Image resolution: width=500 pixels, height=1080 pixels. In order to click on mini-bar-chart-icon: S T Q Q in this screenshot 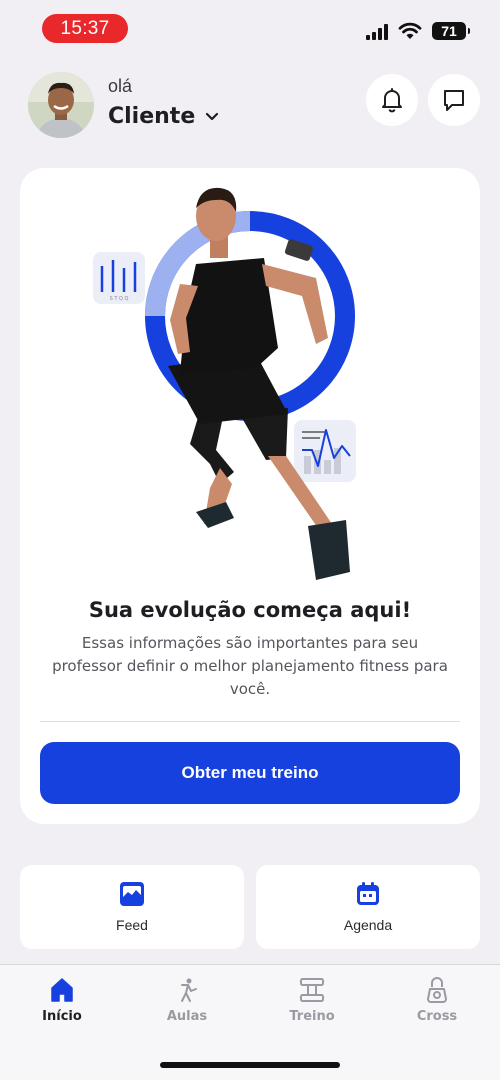, I will do `click(119, 278)`.